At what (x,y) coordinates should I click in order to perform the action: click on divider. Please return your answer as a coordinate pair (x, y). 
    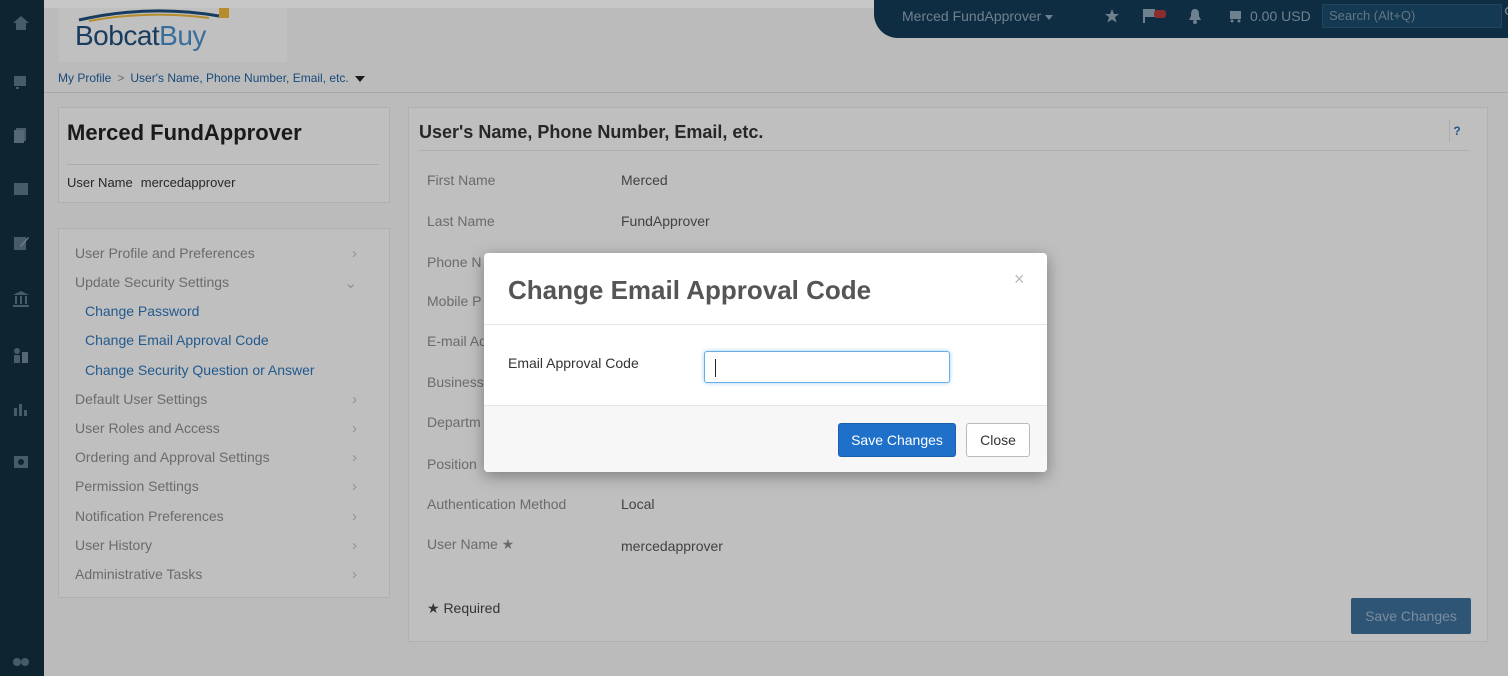
    Looking at the image, I should click on (765, 324).